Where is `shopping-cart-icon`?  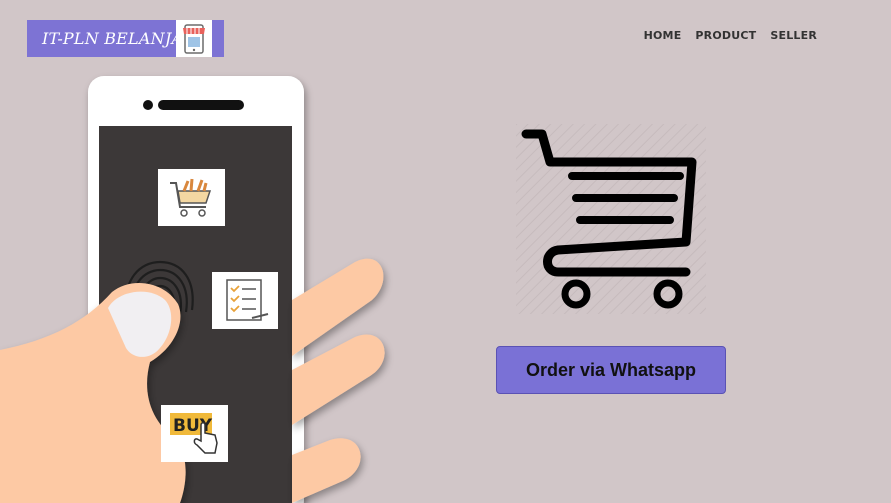 shopping-cart-icon is located at coordinates (611, 219).